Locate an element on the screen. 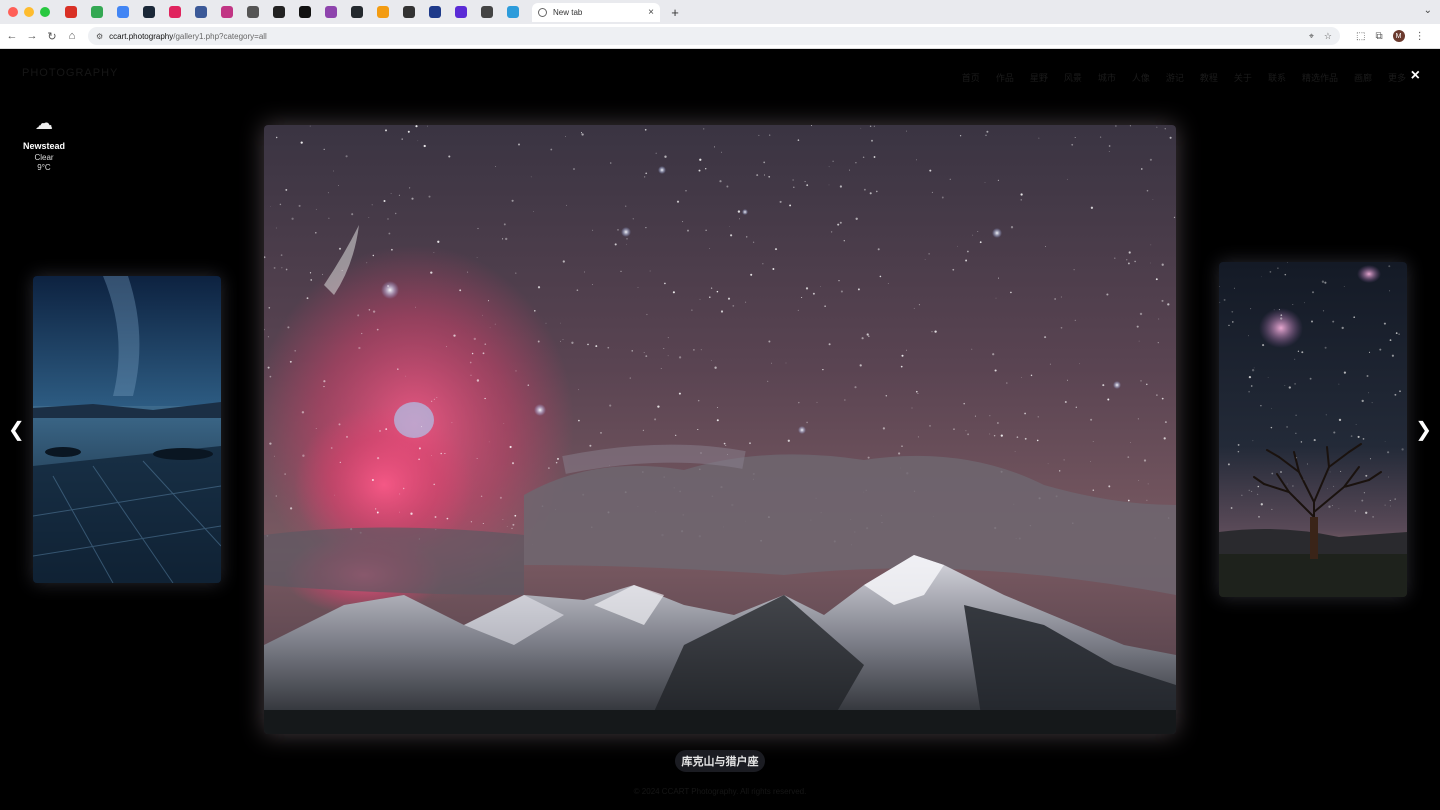  photo-caption: 库克山与猎户座 is located at coordinates (720, 761).